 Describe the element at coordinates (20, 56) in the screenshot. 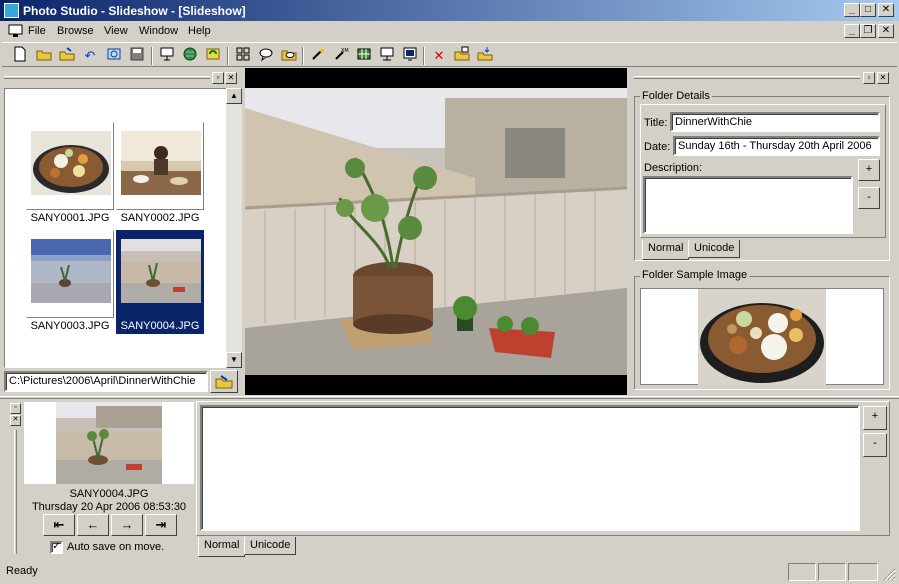

I see `new-icon` at that location.